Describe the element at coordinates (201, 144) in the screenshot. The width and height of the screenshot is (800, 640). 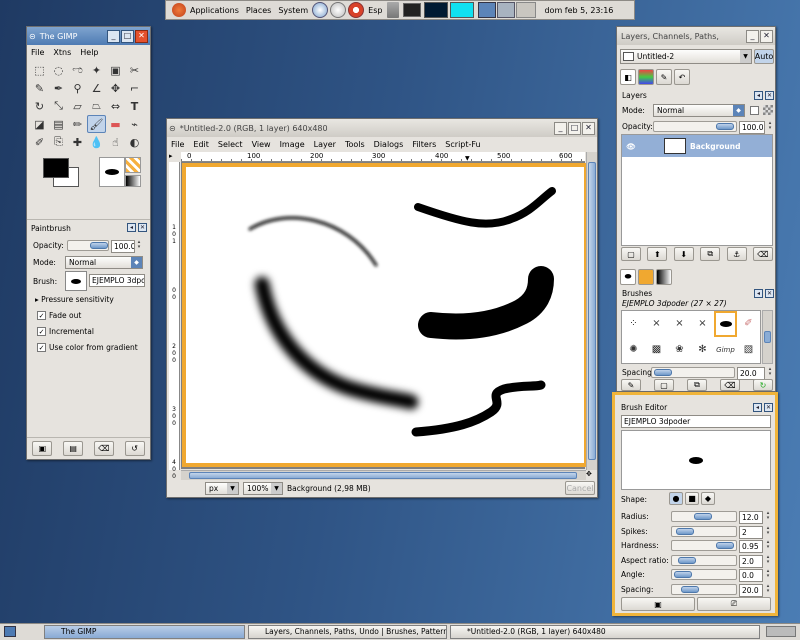
I see `menu-edit: Edit` at that location.